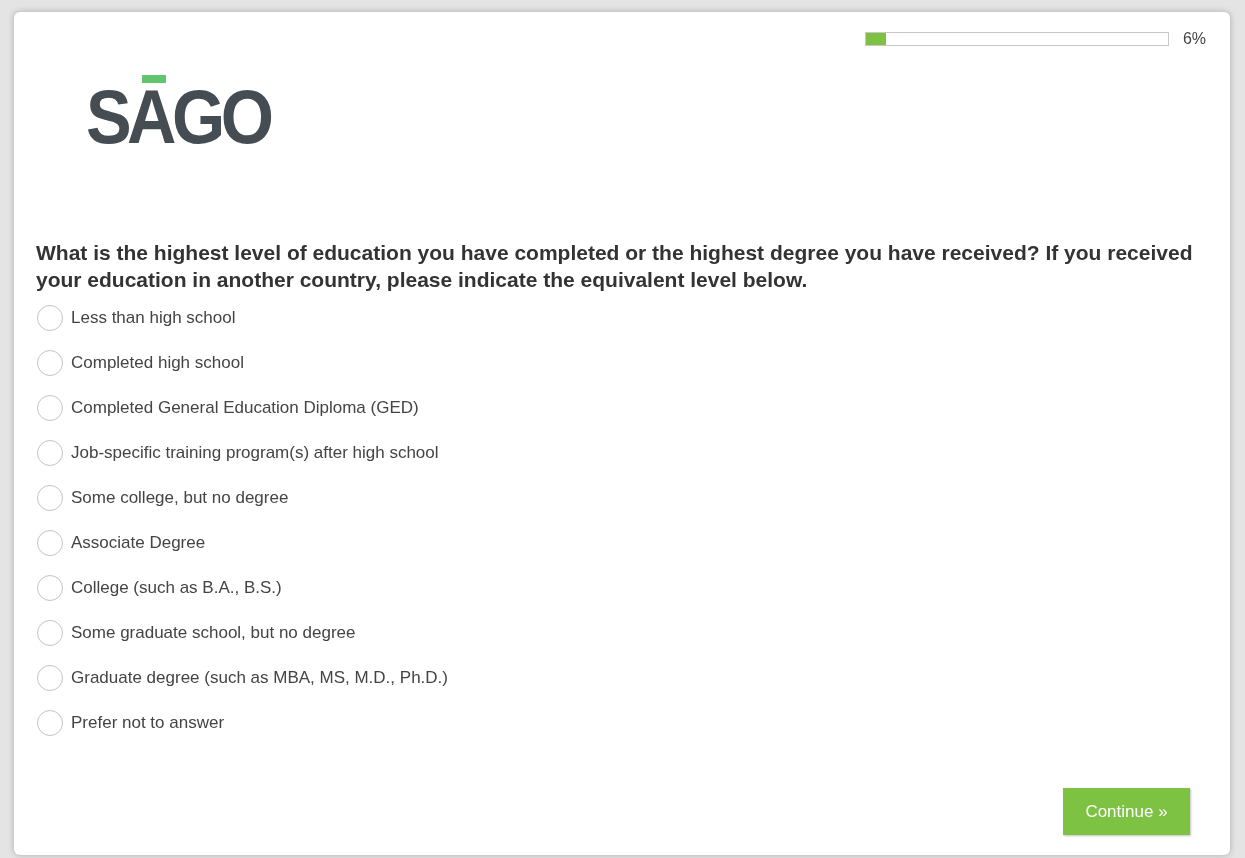 The image size is (1245, 858). Describe the element at coordinates (245, 408) in the screenshot. I see `option-label: Completed General Education Diploma (GED)` at that location.